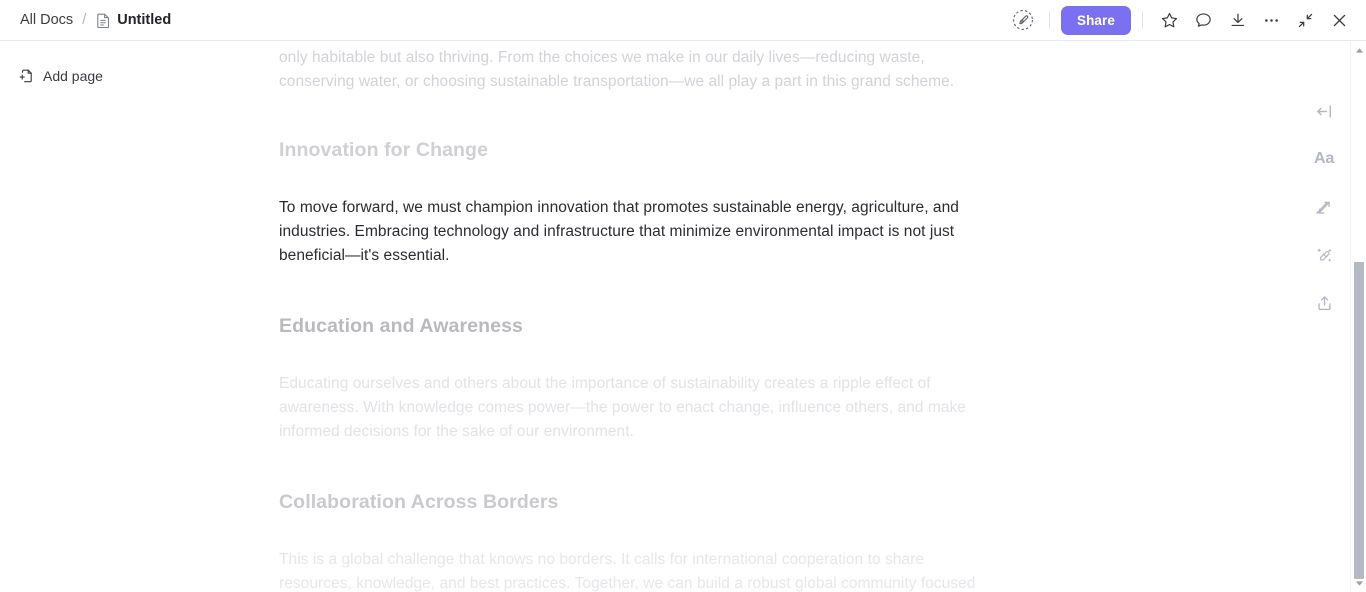 Image resolution: width=1366 pixels, height=592 pixels. What do you see at coordinates (683, 20) in the screenshot?
I see `app-header: All Docs / Untitled Share` at bounding box center [683, 20].